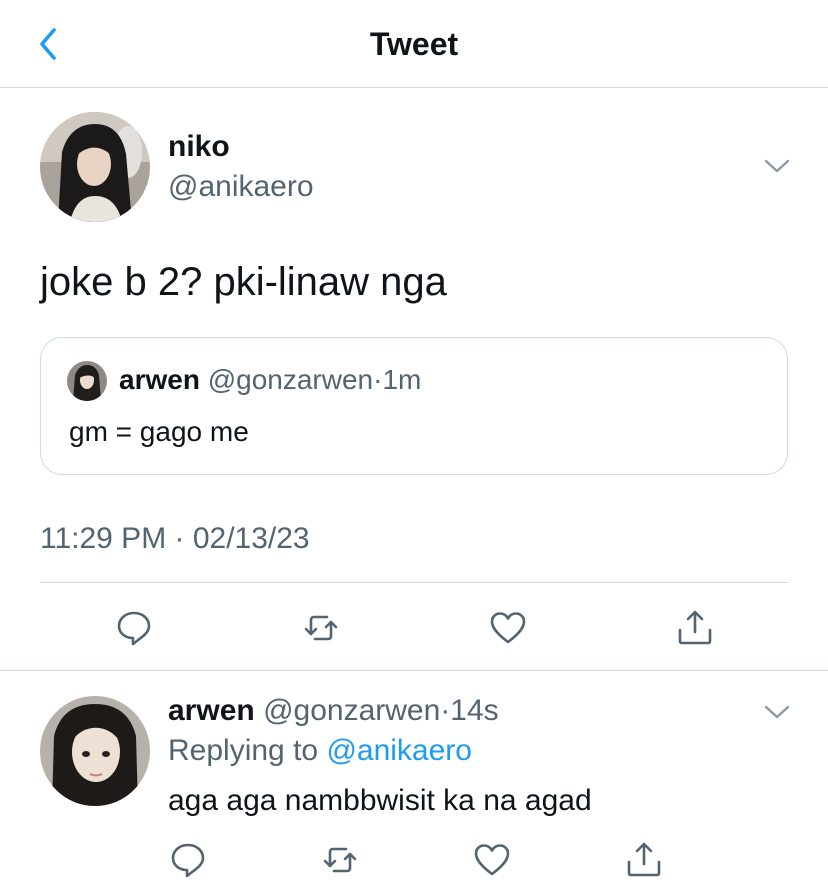 This screenshot has width=828, height=888. What do you see at coordinates (474, 710) in the screenshot?
I see `reply-age: 14s` at bounding box center [474, 710].